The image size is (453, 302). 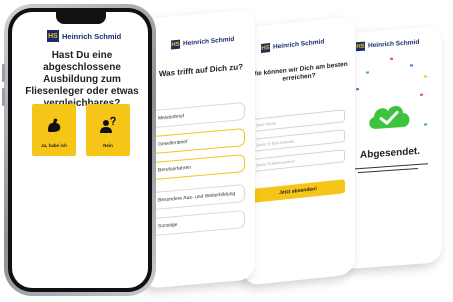 I want to click on qualification-question: Was trifft auf Dich zu?, so click(x=201, y=70).